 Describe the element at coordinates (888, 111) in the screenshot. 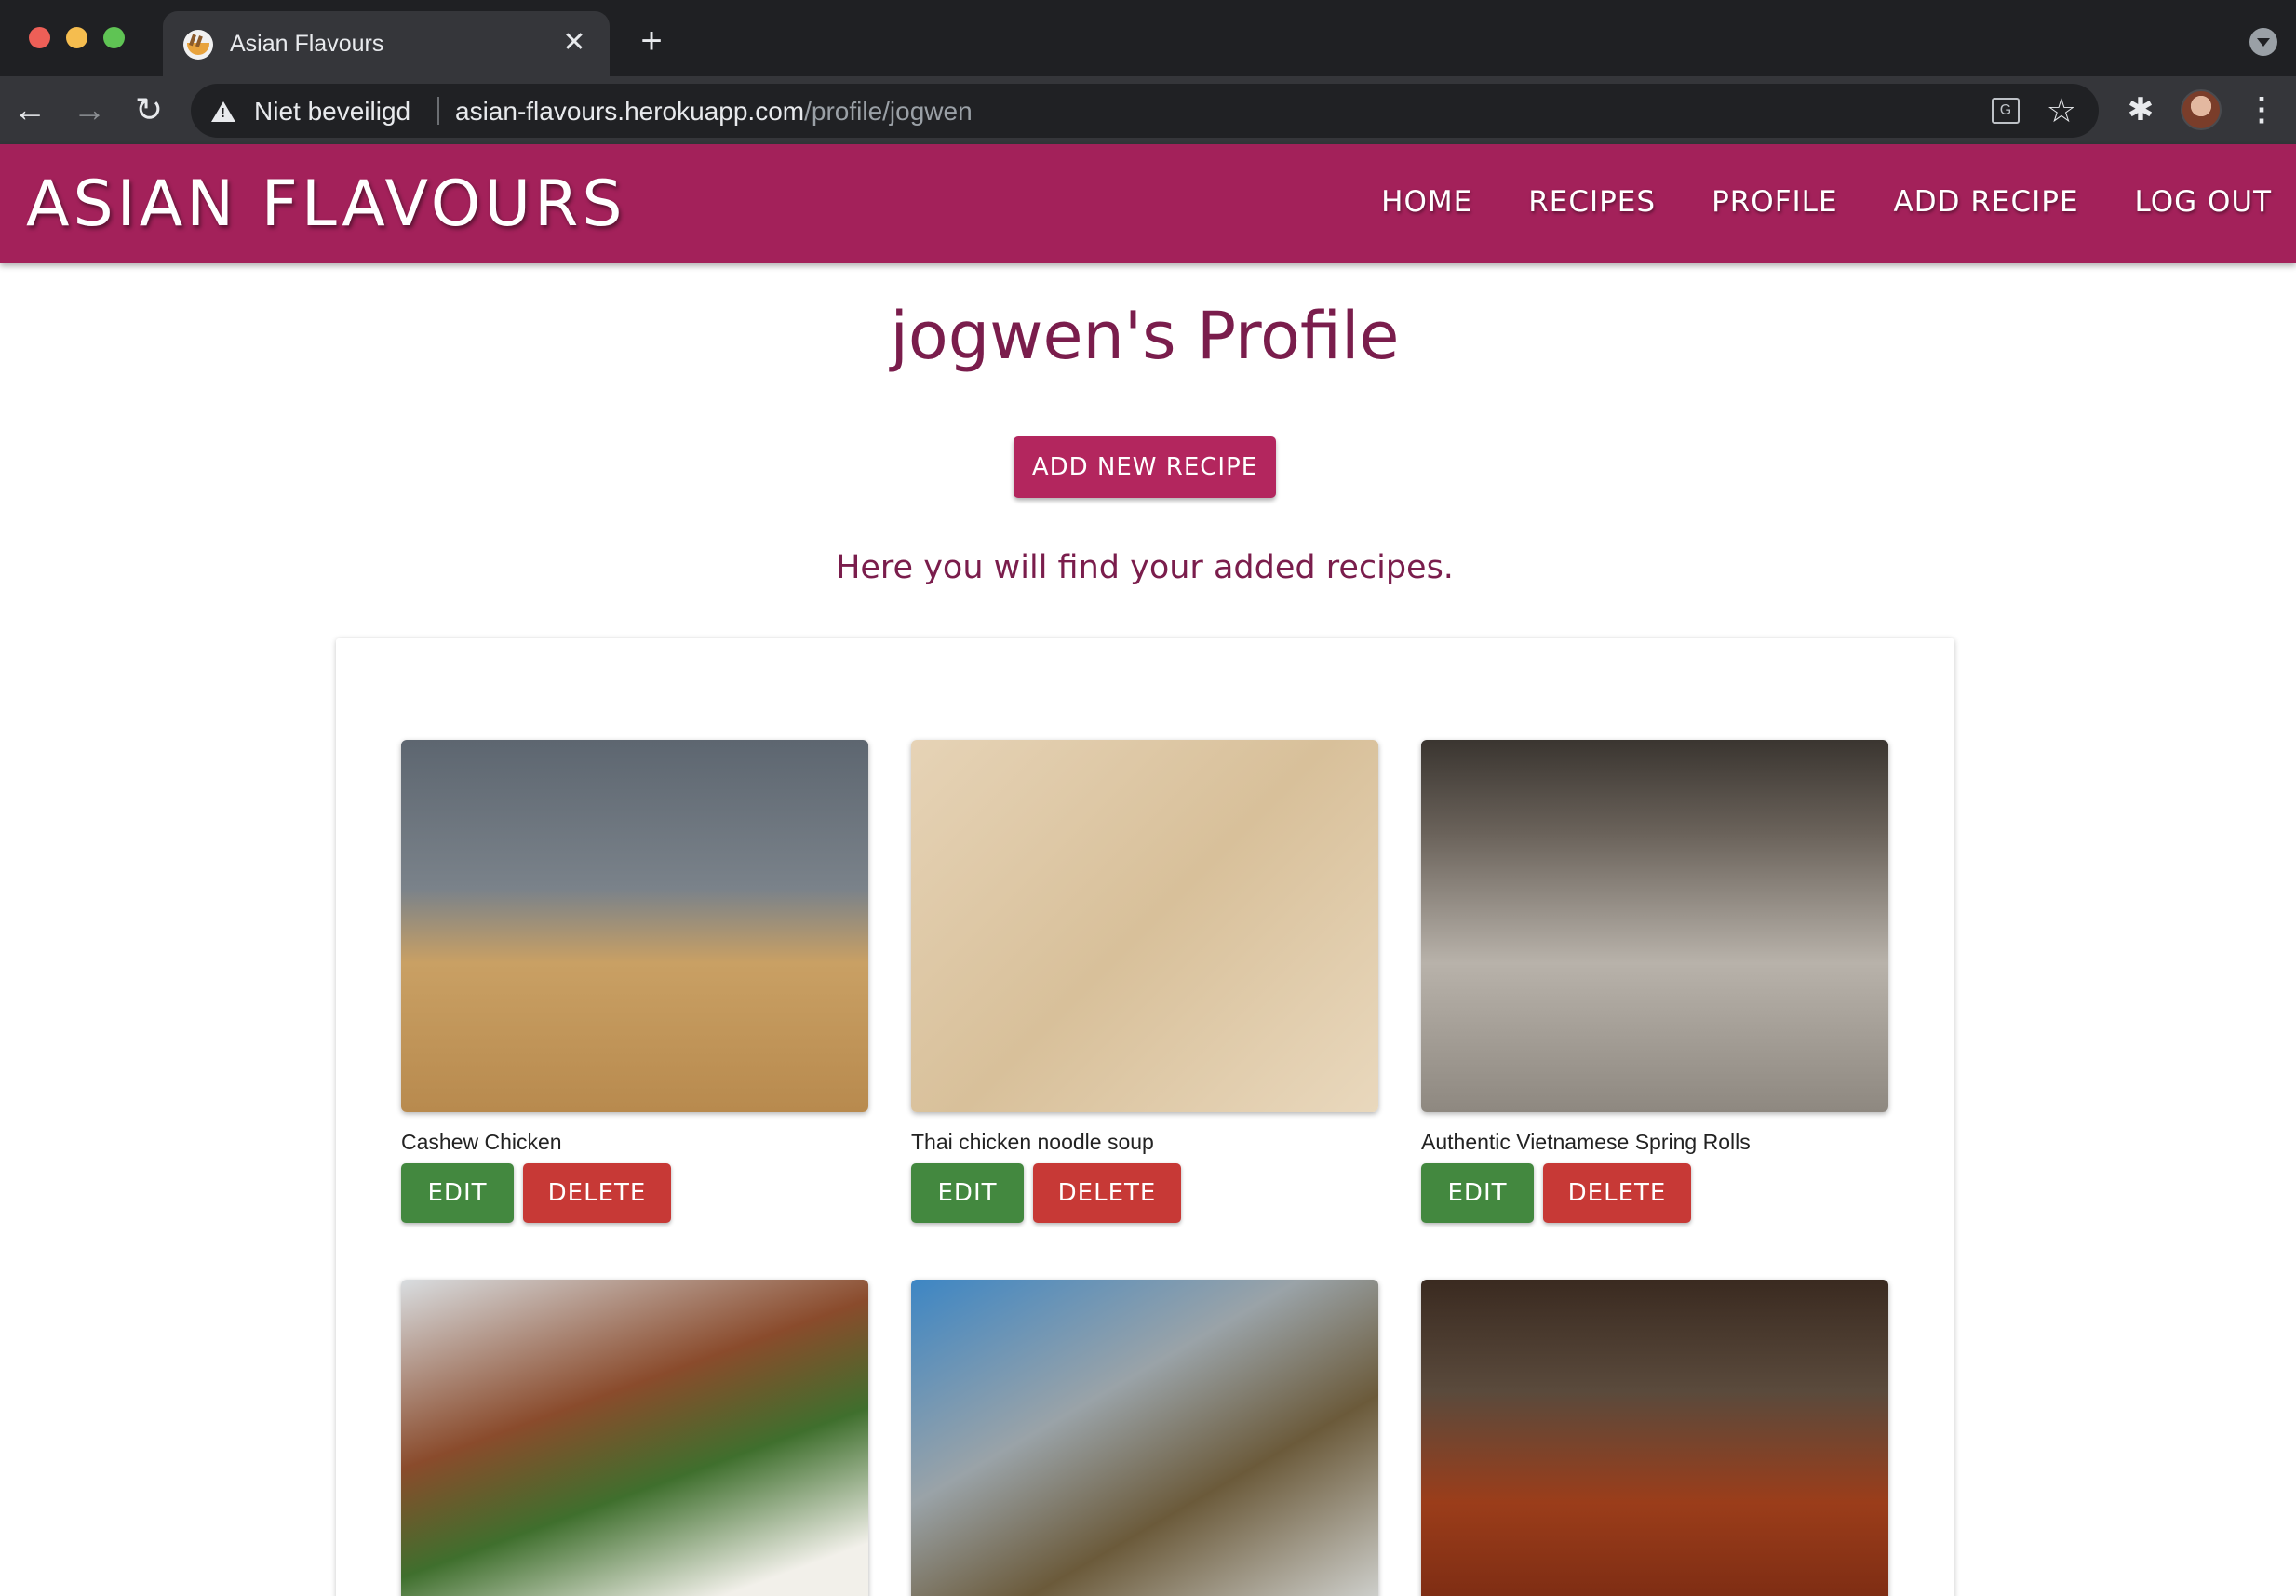

I see `url-path: /profile/jogwen` at that location.